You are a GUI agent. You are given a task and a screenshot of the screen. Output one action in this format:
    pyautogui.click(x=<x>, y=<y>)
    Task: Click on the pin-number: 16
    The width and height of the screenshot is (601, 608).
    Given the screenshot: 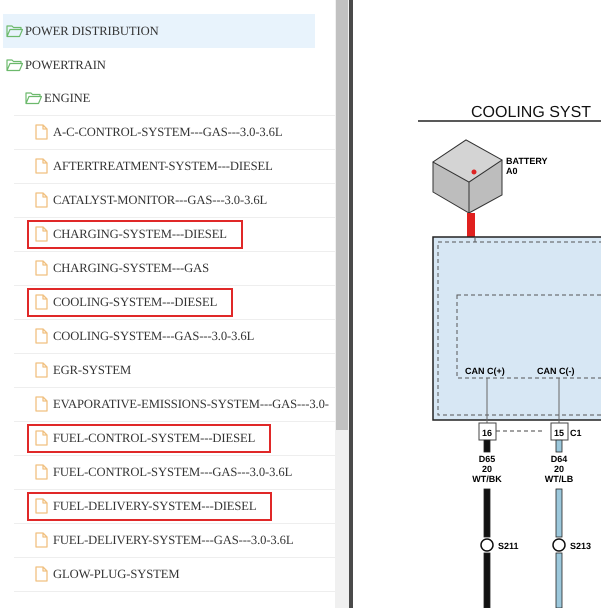 What is the action you would take?
    pyautogui.click(x=487, y=433)
    